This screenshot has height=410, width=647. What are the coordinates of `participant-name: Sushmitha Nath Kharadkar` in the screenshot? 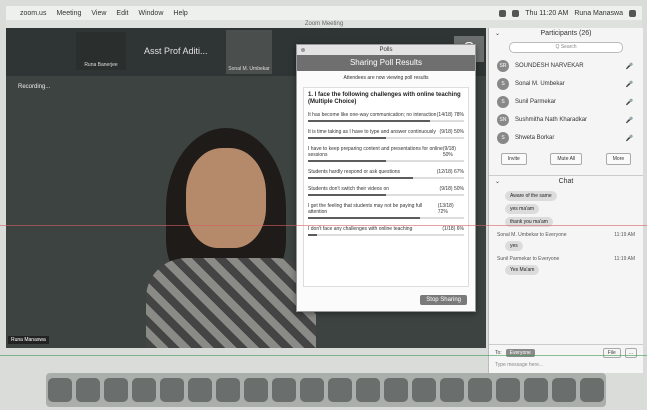 It's located at (551, 120).